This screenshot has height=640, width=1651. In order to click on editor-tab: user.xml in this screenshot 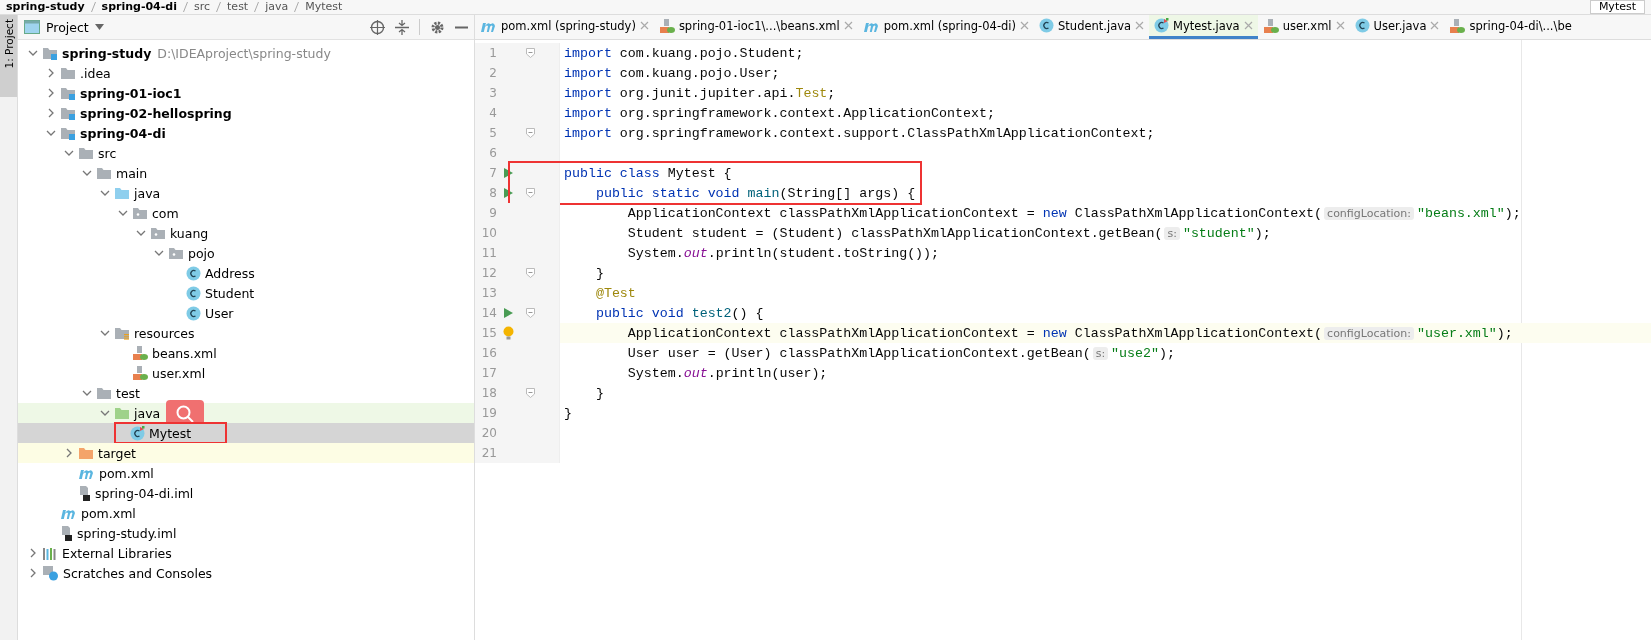, I will do `click(1303, 27)`.